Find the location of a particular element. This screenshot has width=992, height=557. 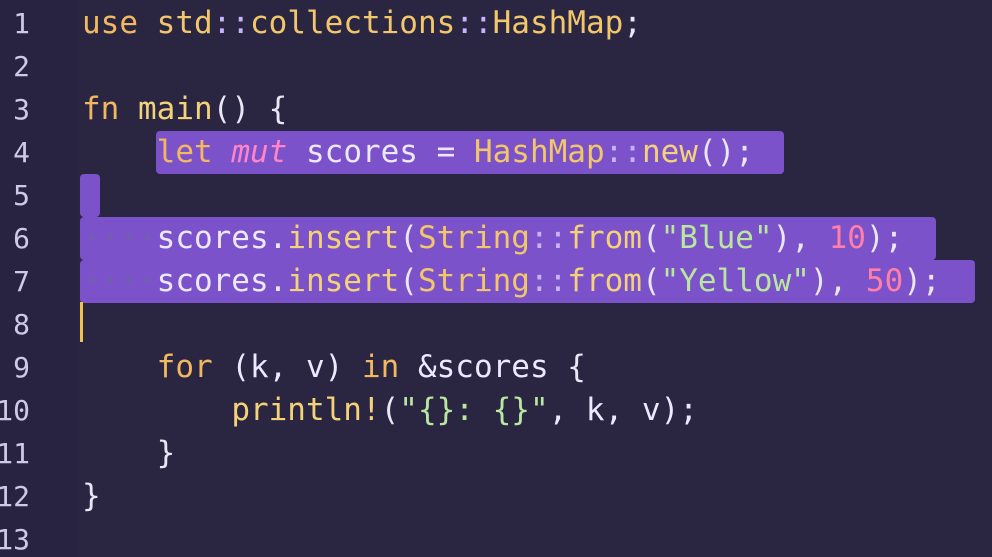

code-line: 12} is located at coordinates (496, 496).